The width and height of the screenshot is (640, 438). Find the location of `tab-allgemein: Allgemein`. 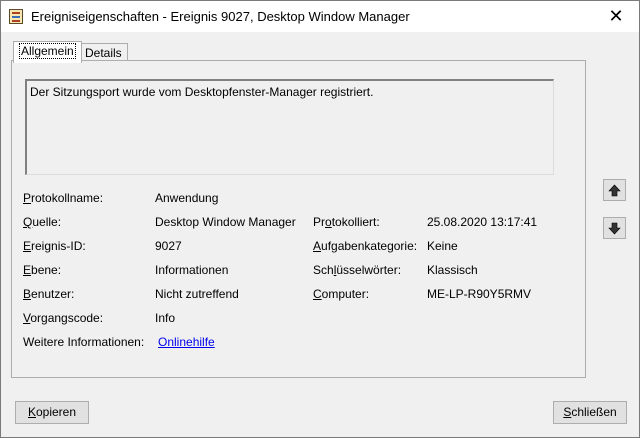

tab-allgemein: Allgemein is located at coordinates (47, 52).